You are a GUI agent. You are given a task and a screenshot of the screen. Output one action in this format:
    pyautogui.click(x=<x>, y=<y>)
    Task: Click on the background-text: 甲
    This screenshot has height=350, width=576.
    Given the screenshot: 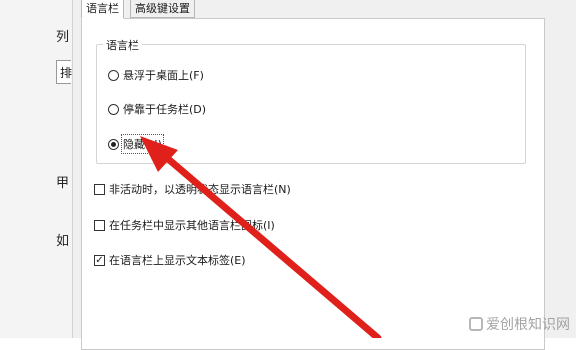 What is the action you would take?
    pyautogui.click(x=63, y=183)
    